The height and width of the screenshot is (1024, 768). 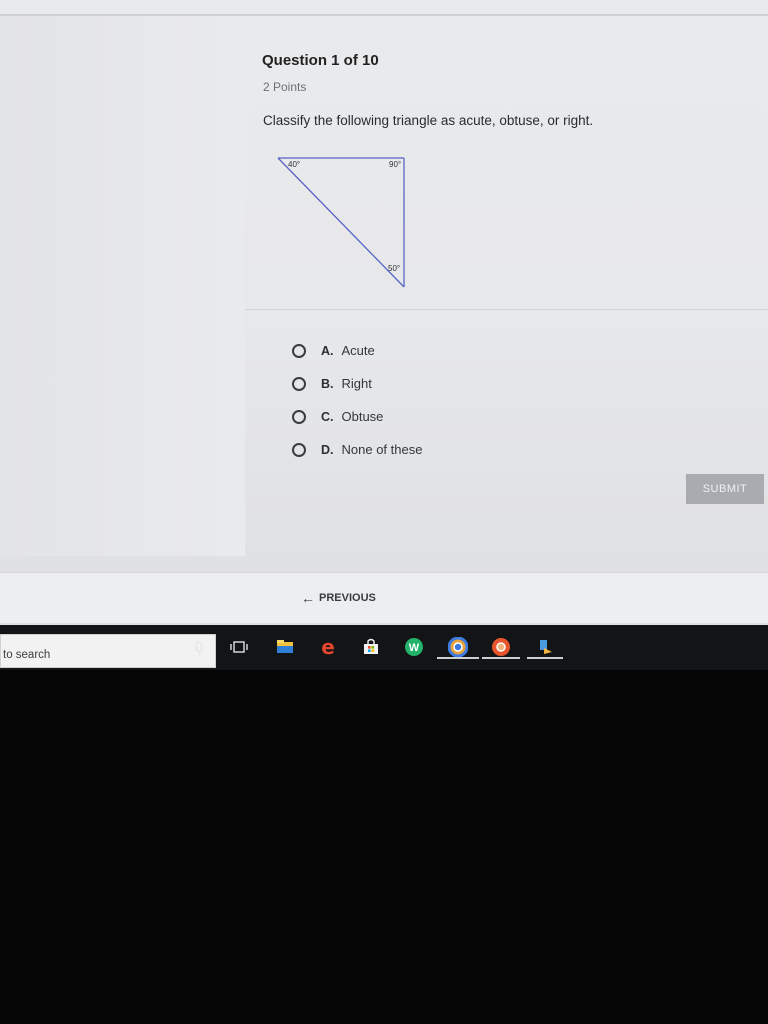 I want to click on choice-letter: D., so click(x=327, y=449).